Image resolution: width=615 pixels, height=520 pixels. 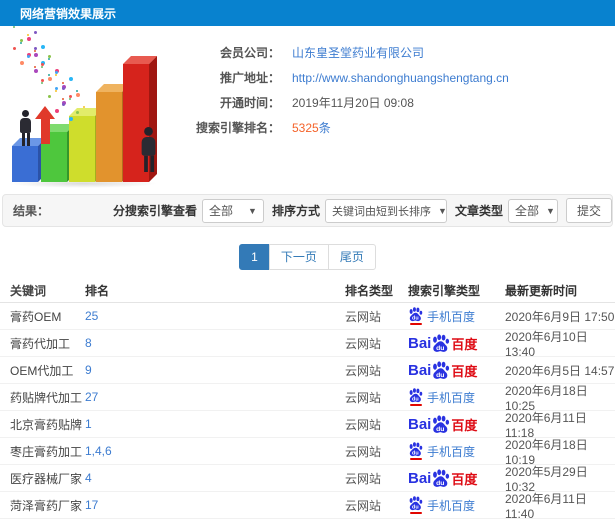 I want to click on sort-label: 排序方式, so click(x=295, y=211).